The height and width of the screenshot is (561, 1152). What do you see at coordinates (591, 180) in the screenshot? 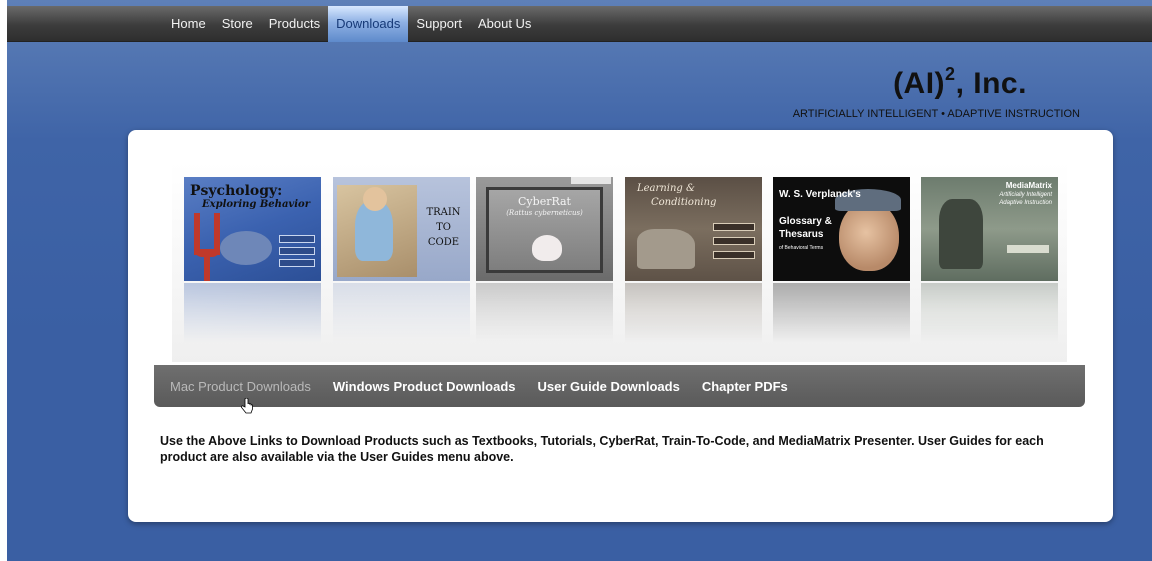
I see `cover-cyberrat-tab` at bounding box center [591, 180].